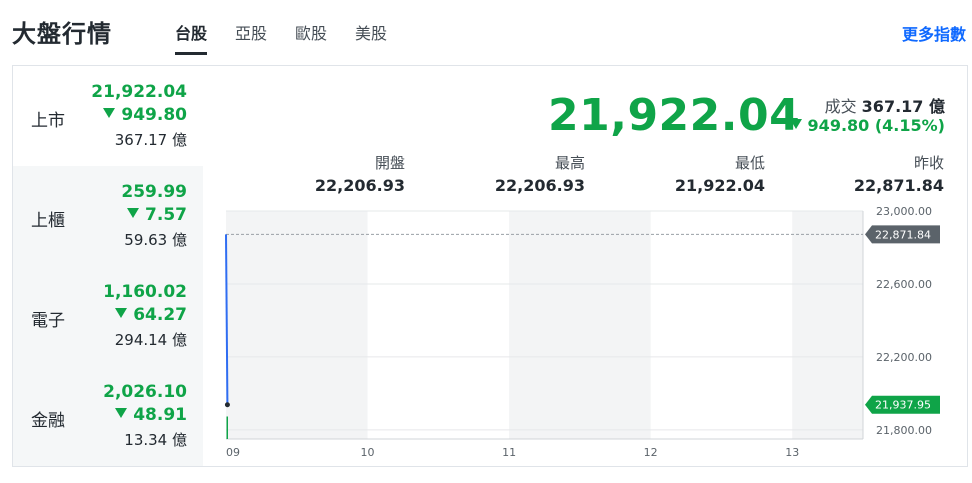 This screenshot has width=972, height=483. I want to click on tab-asia: 亞股, so click(251, 37).